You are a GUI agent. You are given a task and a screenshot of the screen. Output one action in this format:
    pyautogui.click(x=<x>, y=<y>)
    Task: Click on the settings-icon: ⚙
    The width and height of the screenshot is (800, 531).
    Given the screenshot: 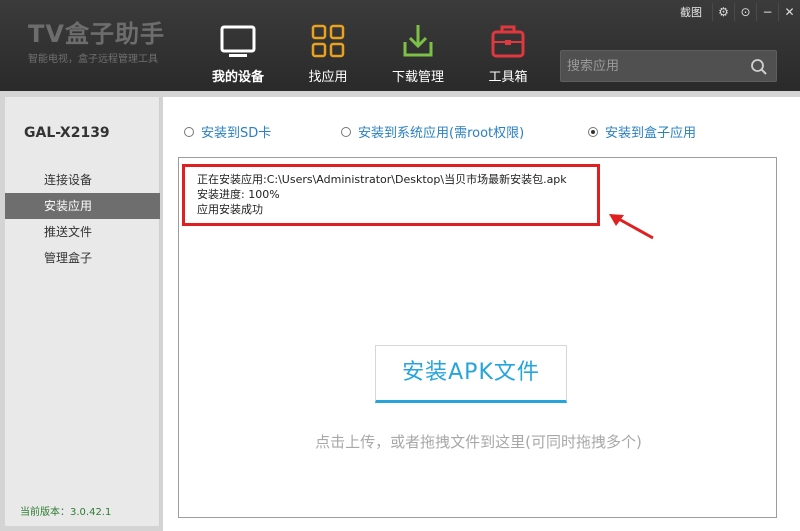 What is the action you would take?
    pyautogui.click(x=723, y=12)
    